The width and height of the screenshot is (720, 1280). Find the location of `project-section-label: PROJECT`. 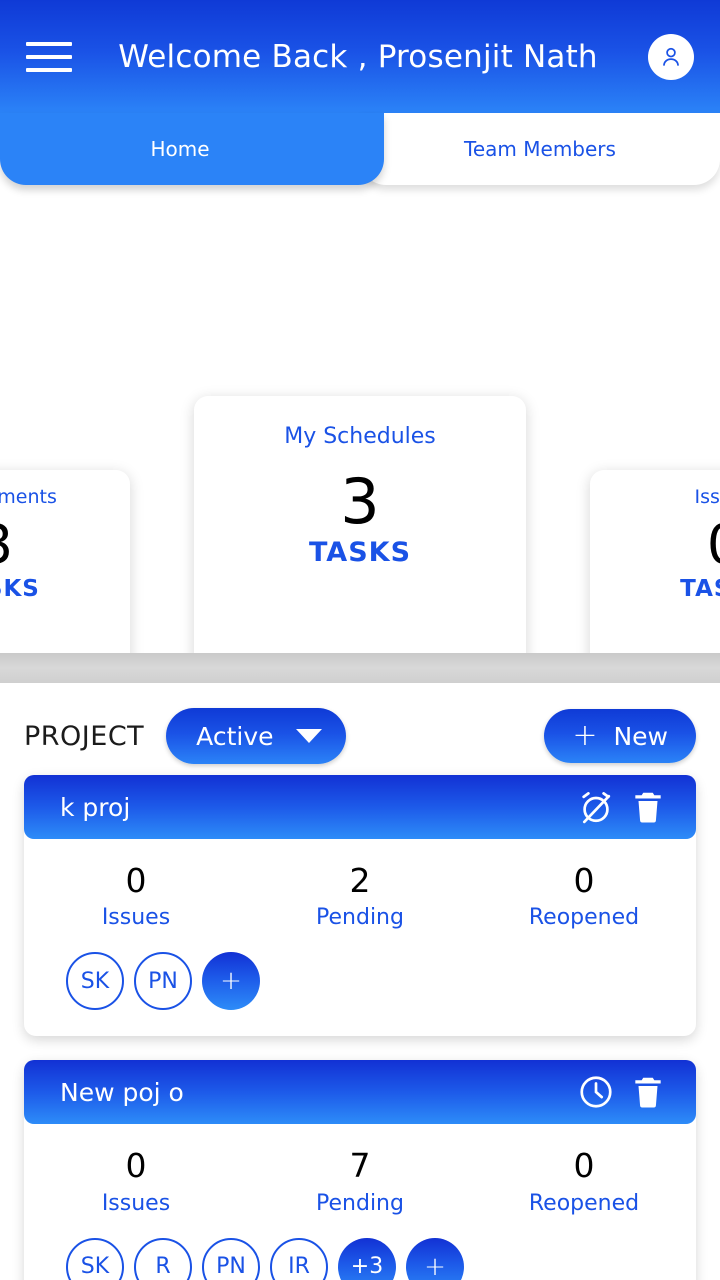

project-section-label: PROJECT is located at coordinates (84, 736).